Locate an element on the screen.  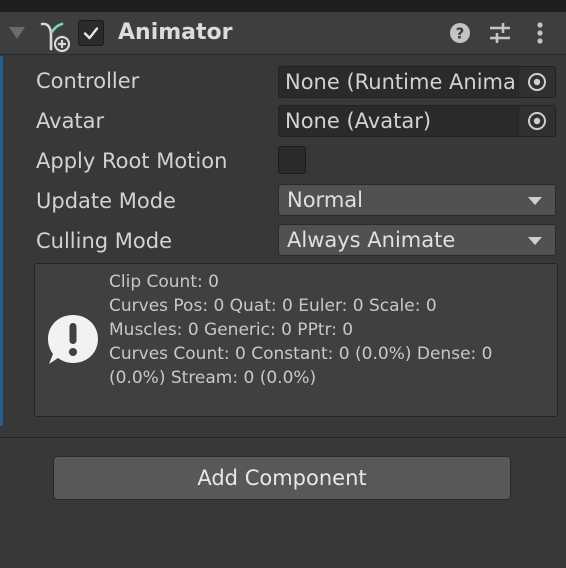
enable-checkbox is located at coordinates (91, 33).